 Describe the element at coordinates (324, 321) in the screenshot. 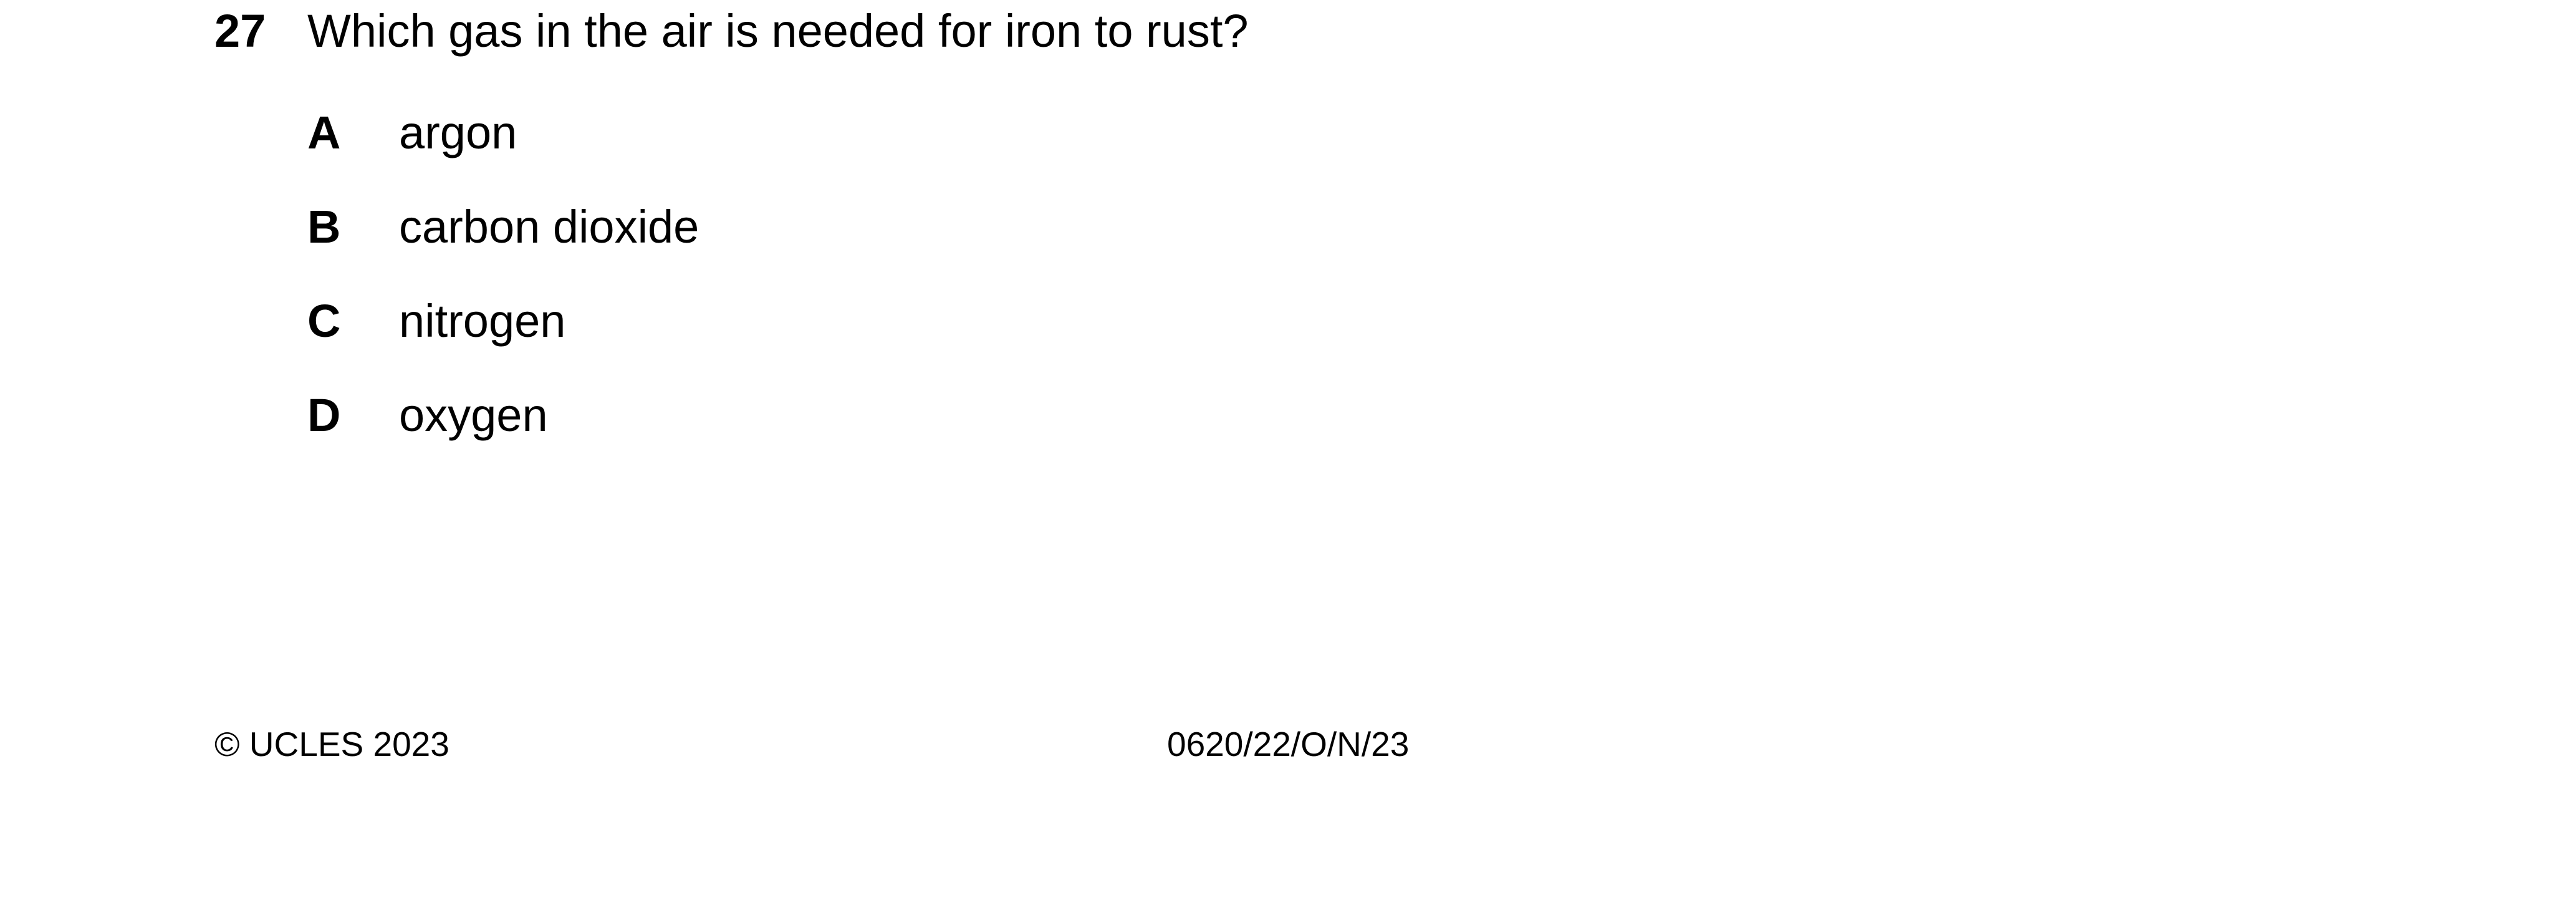

I see `option-letter: C` at that location.